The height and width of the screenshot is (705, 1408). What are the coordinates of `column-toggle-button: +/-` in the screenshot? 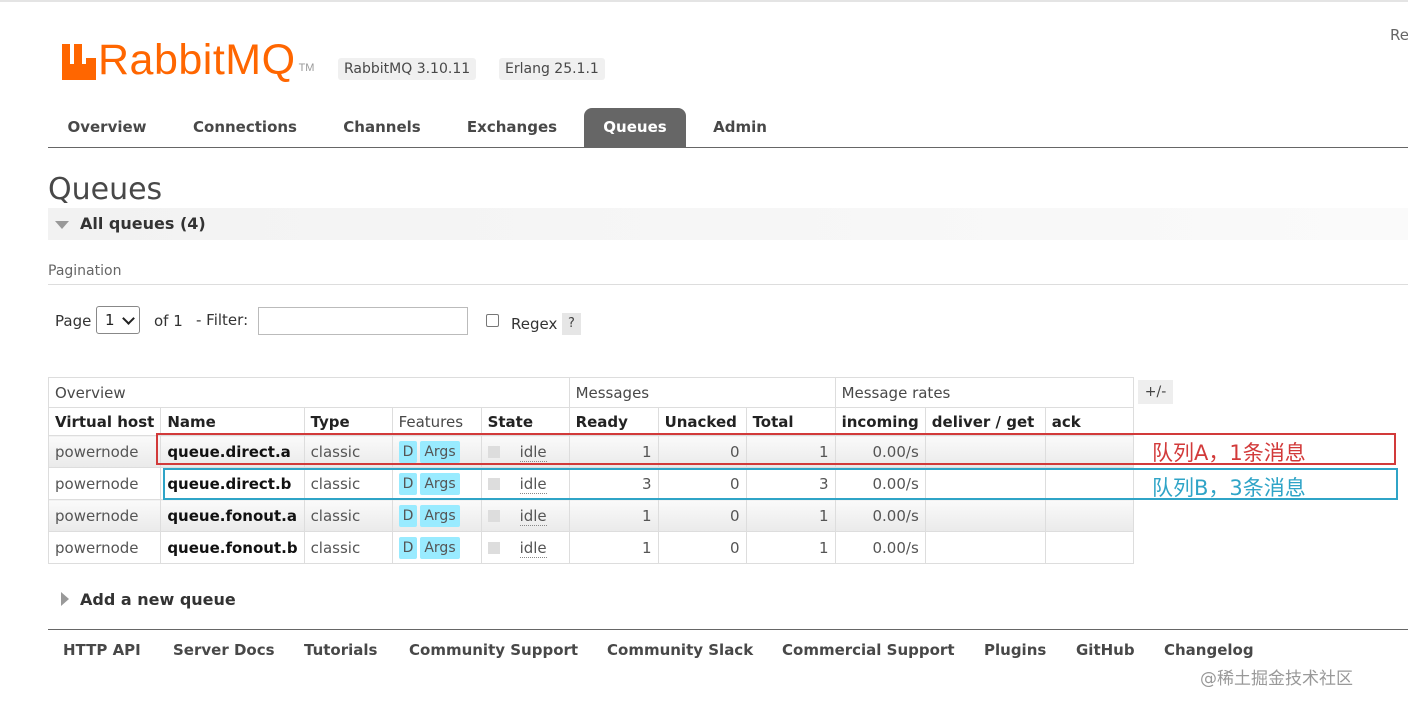 It's located at (1155, 392).